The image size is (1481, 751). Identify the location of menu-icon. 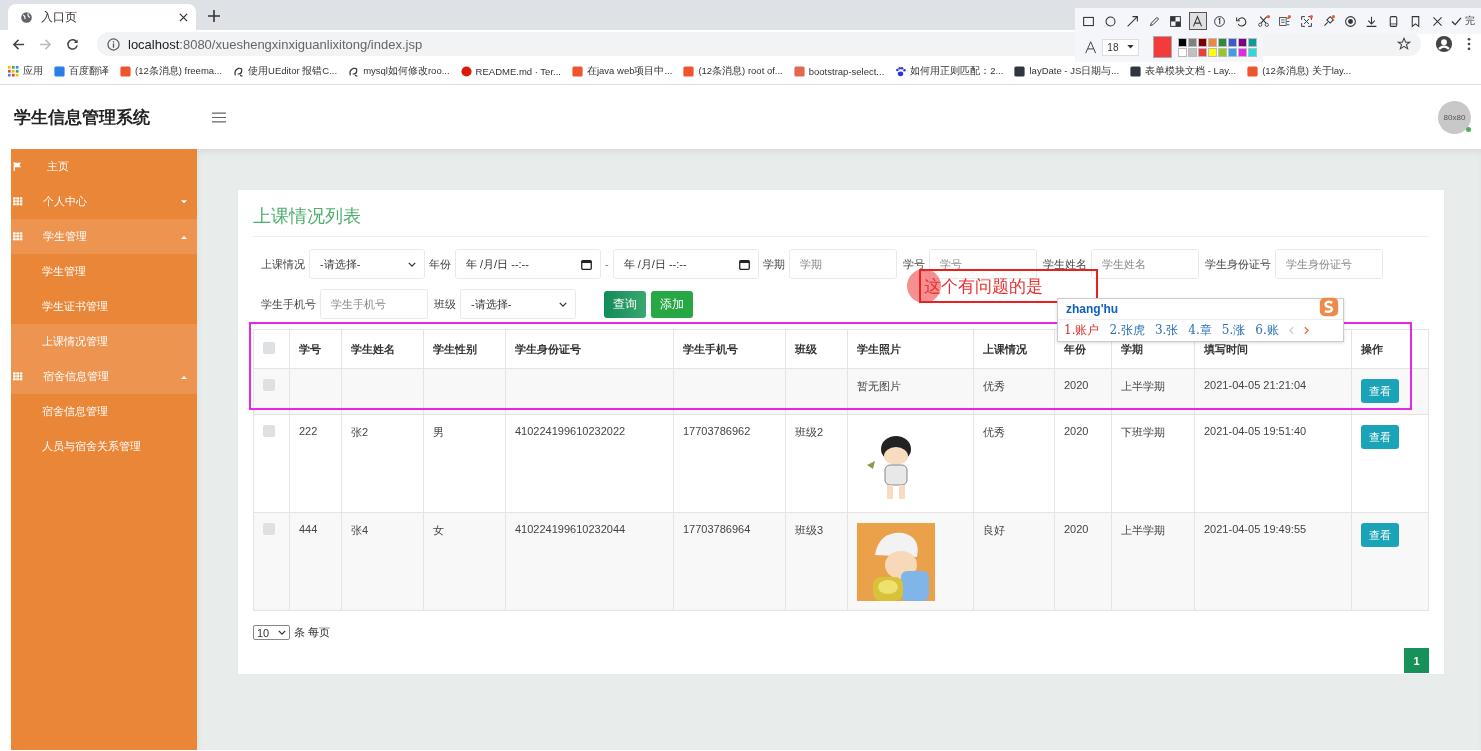
(219, 117).